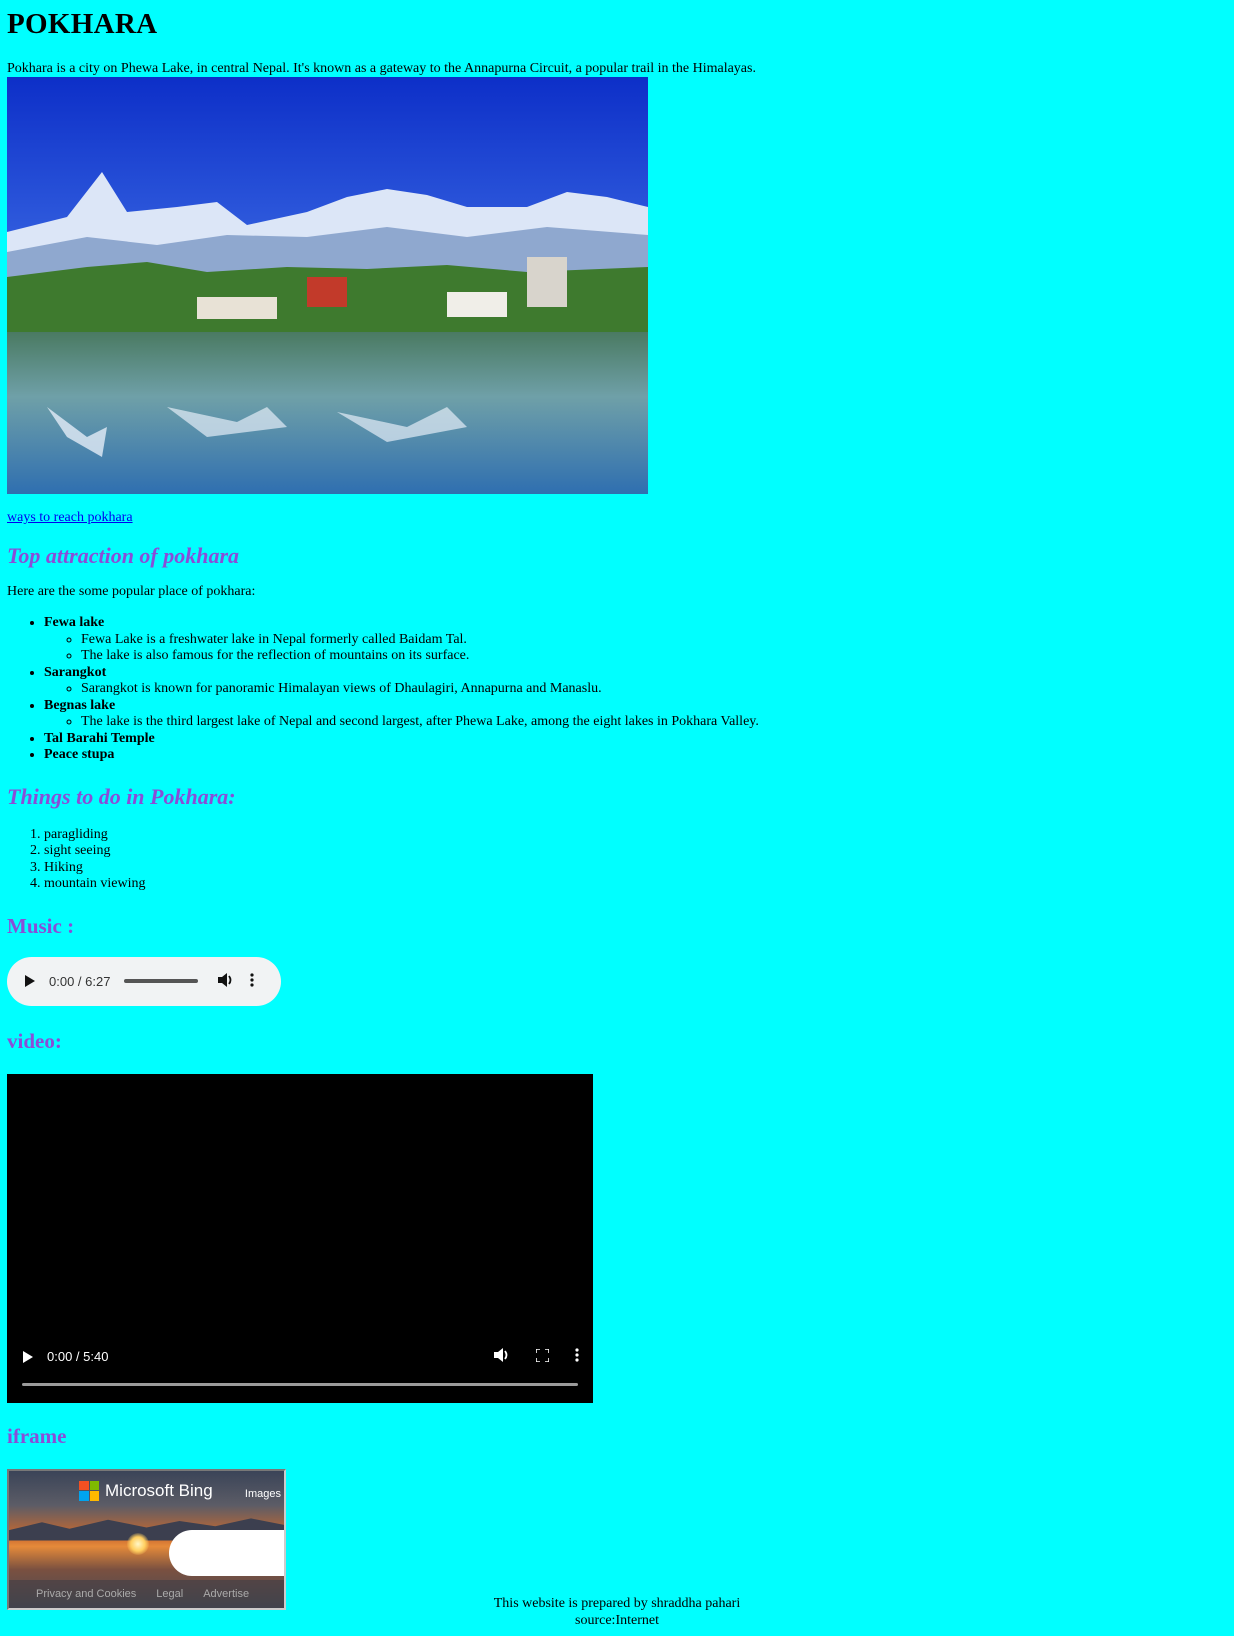  I want to click on list-item: Hiking, so click(635, 868).